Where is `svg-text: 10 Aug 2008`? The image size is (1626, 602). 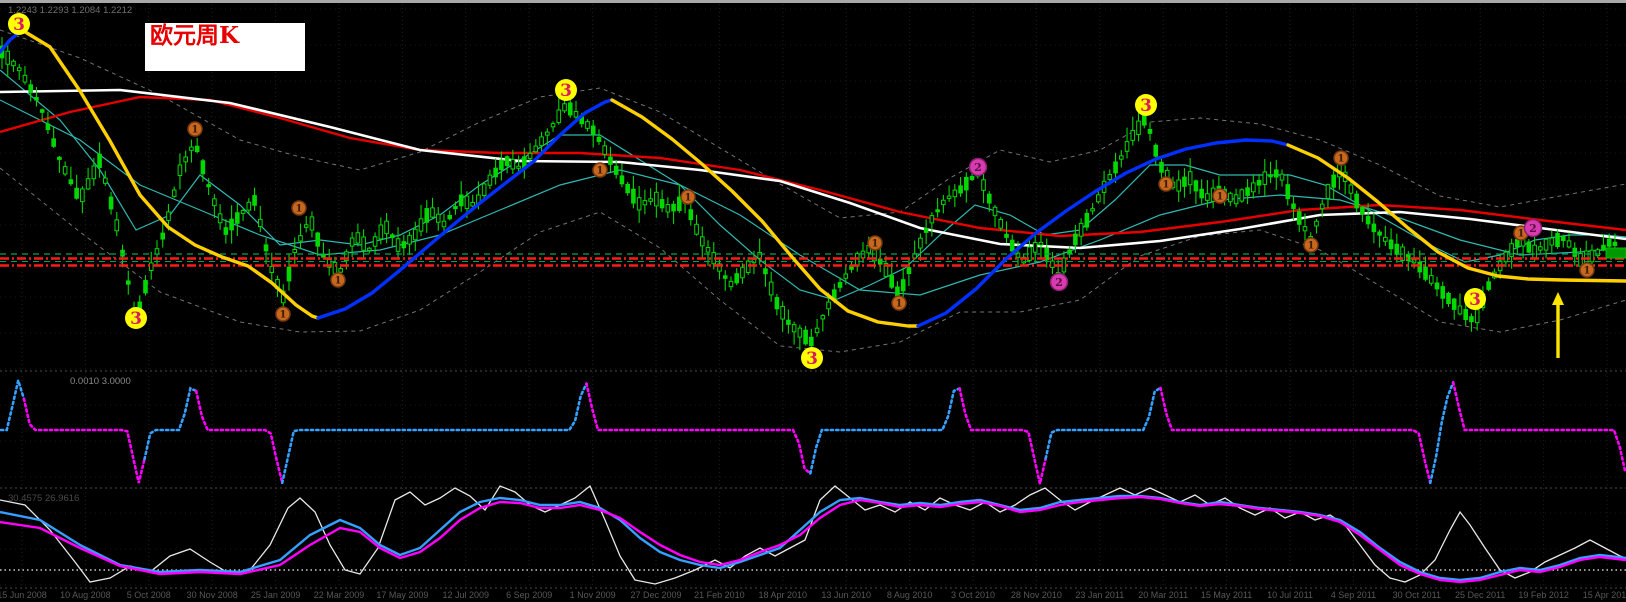 svg-text: 10 Aug 2008 is located at coordinates (85, 595).